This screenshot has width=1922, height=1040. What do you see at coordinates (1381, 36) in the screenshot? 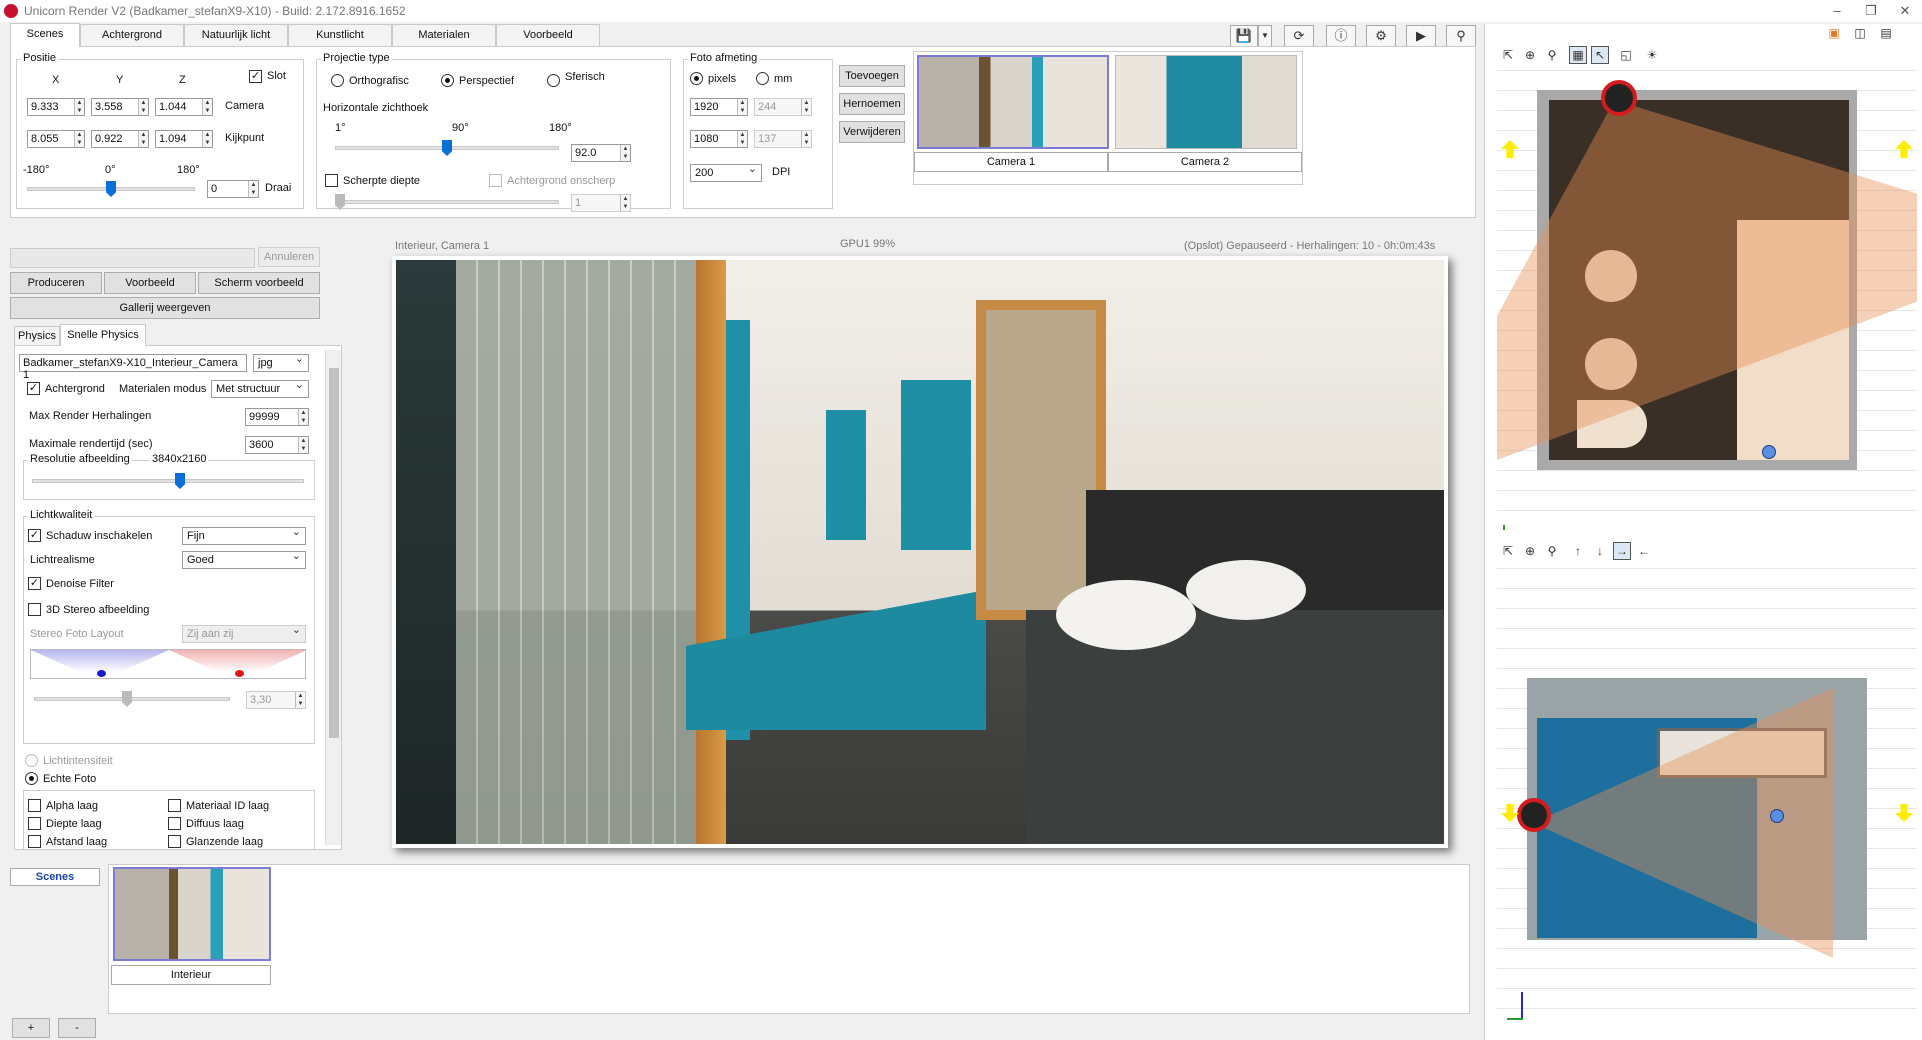
I see `network-icon: ⚙` at bounding box center [1381, 36].